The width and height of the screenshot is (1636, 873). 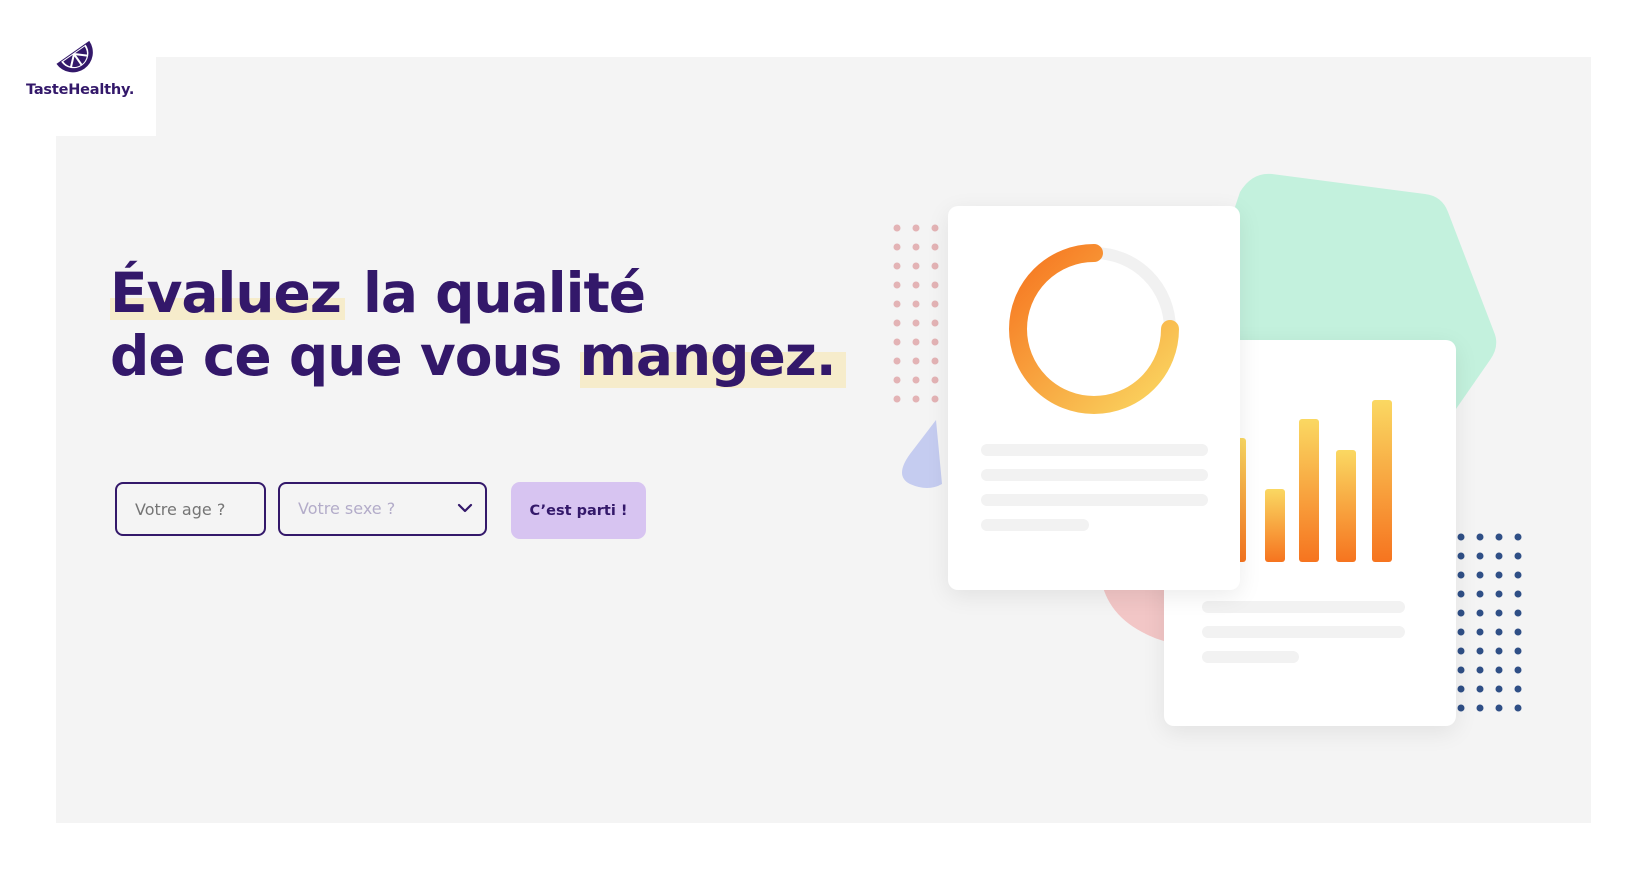 I want to click on lemon-slice-icon, so click(x=74, y=56).